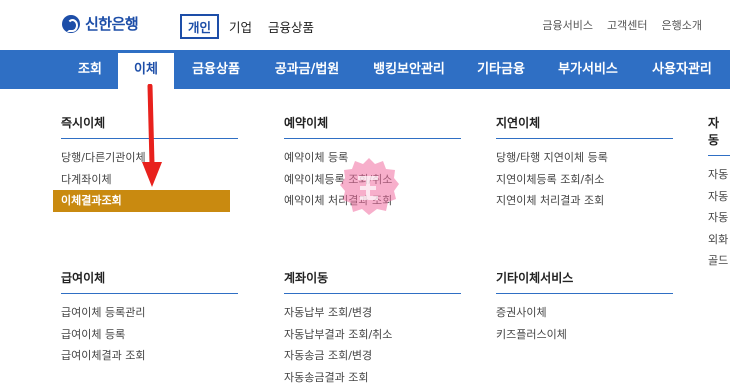 The height and width of the screenshot is (384, 730). Describe the element at coordinates (584, 335) in the screenshot. I see `menu-item: 키즈플러스이체` at that location.